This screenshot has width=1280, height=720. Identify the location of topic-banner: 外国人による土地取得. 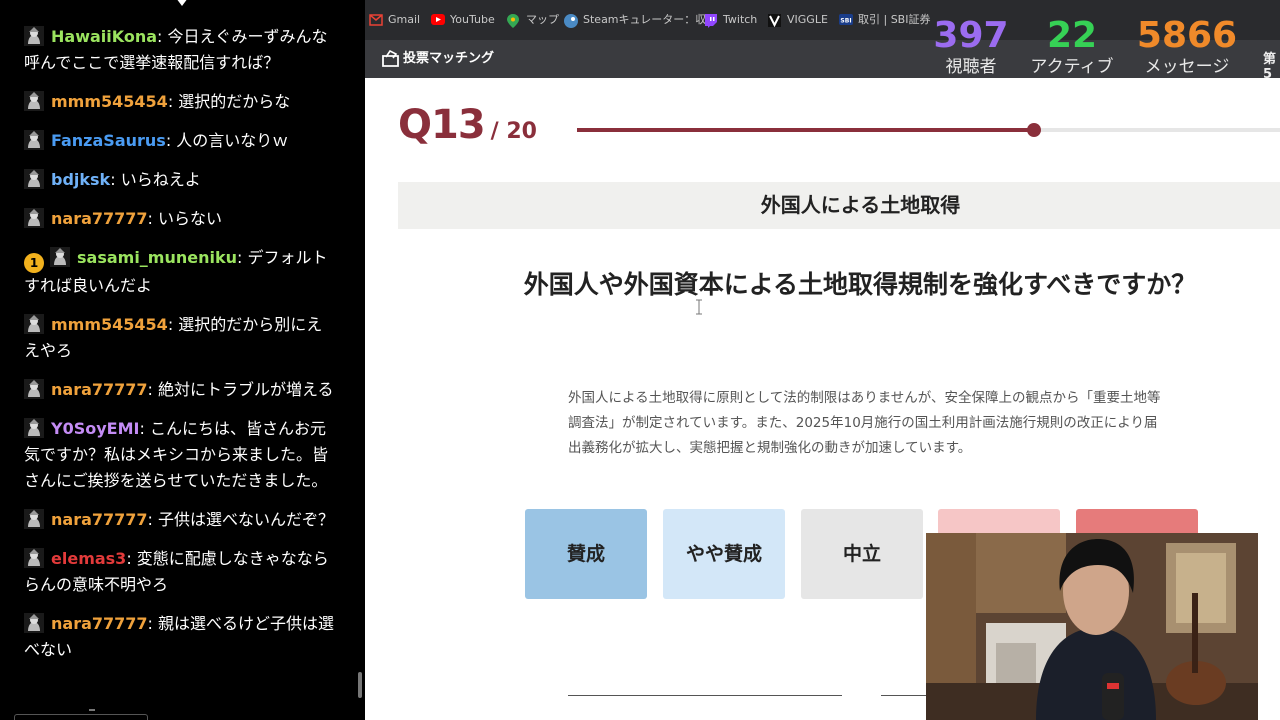
(839, 205).